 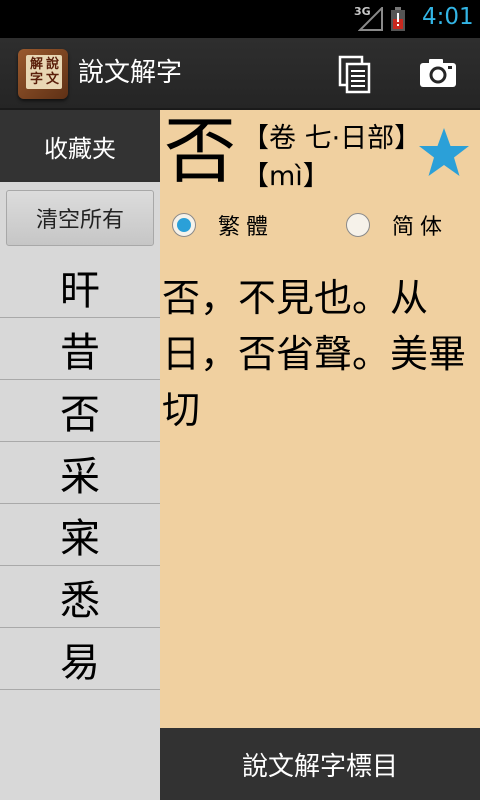 What do you see at coordinates (37, 64) in the screenshot?
I see `app-icon-char: 解` at bounding box center [37, 64].